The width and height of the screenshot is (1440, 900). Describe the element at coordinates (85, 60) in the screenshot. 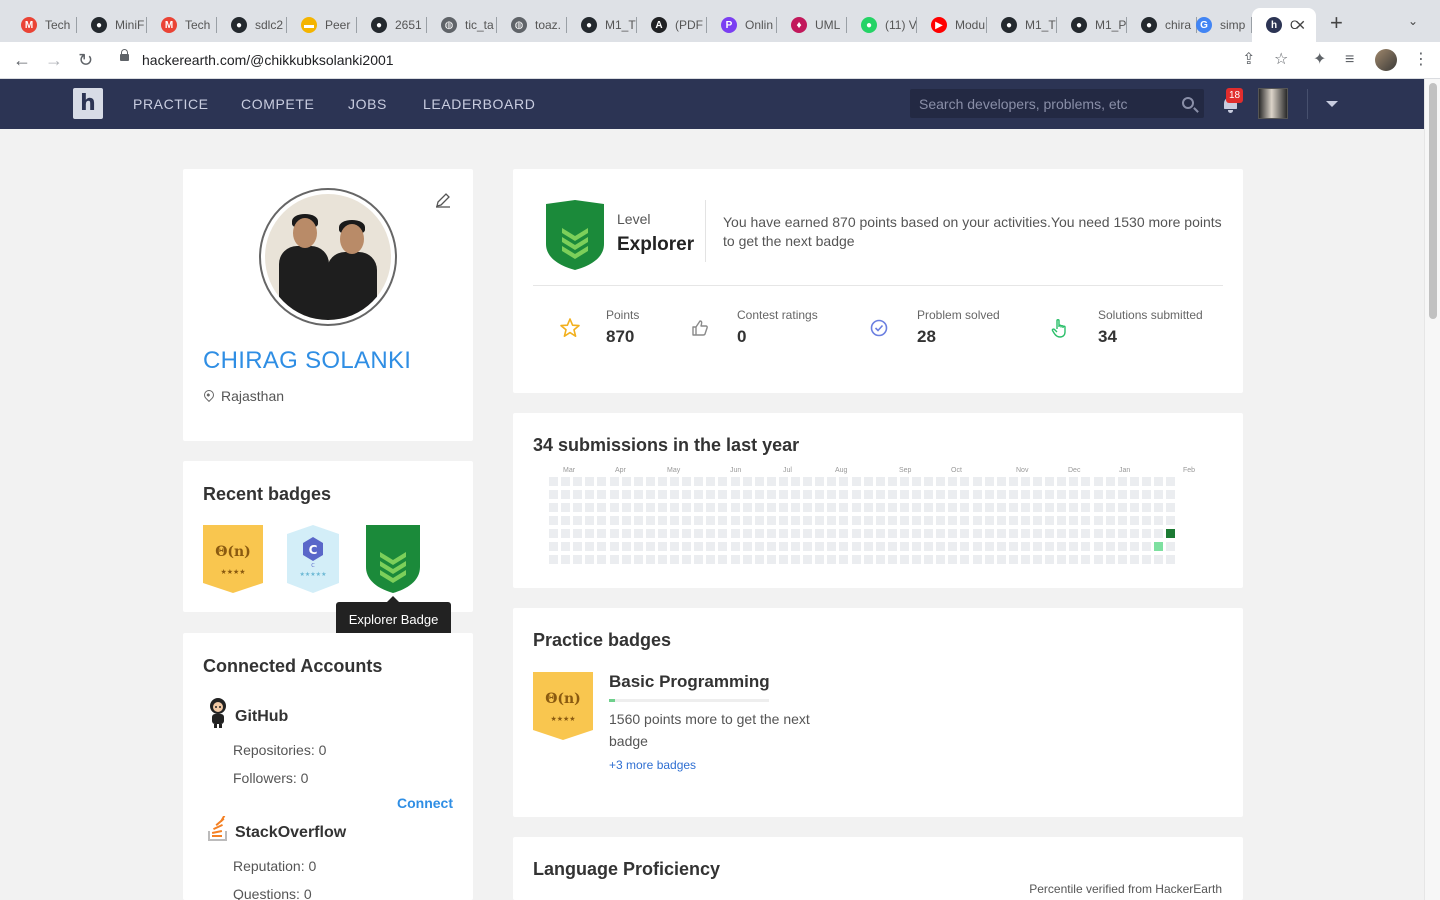

I see `reload-icon: ↻` at that location.